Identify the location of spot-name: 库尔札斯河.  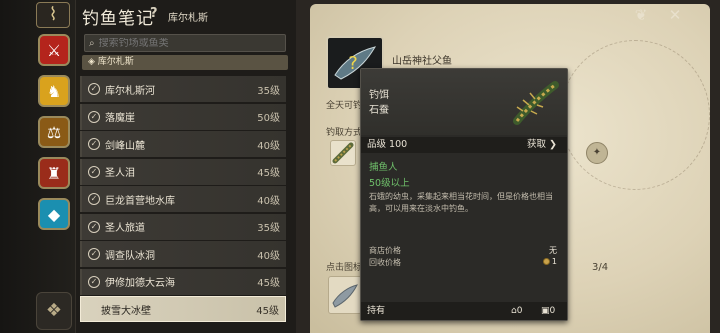
(130, 91).